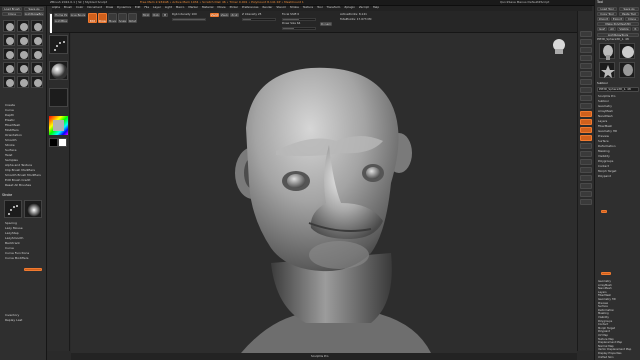  I want to click on subtool-item: PM3D_Sphere3D_1. 48, so click(618, 89).